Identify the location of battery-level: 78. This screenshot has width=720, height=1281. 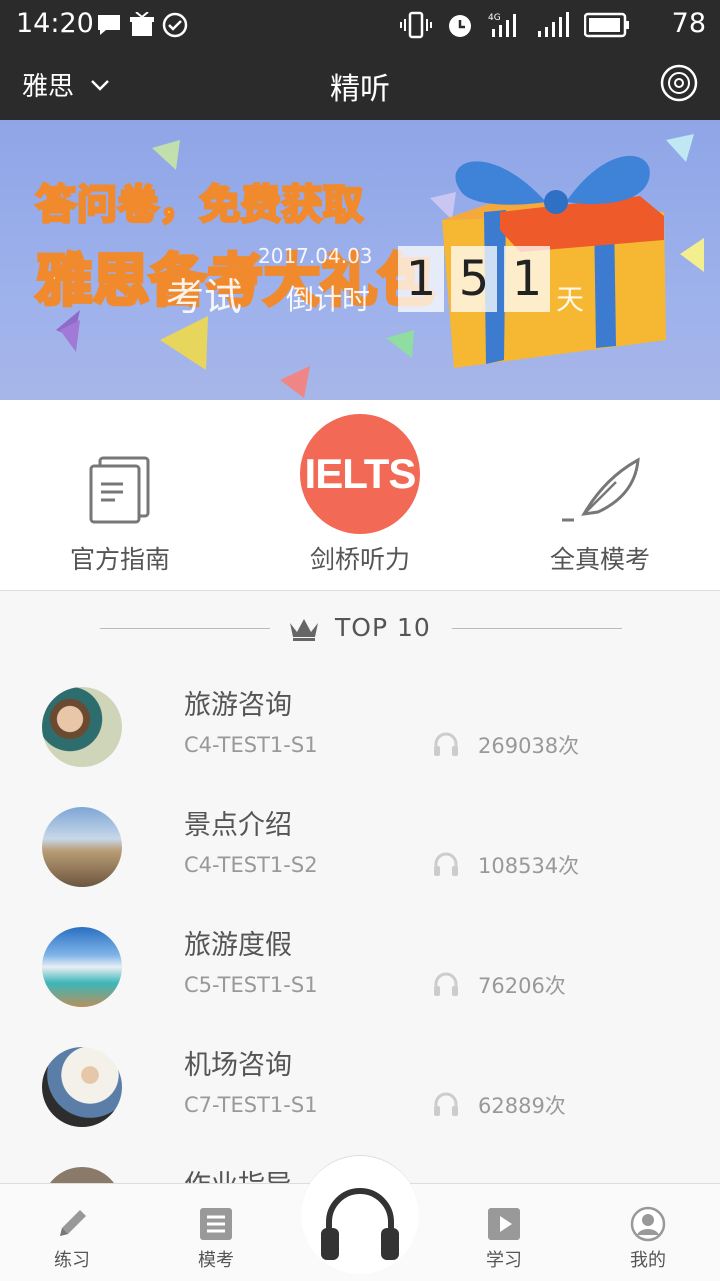
(688, 23).